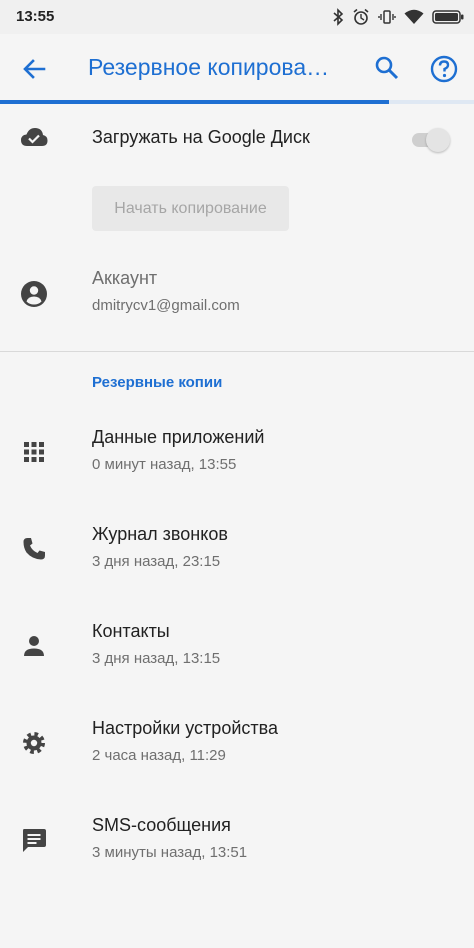 This screenshot has height=948, width=474. What do you see at coordinates (164, 464) in the screenshot?
I see `backup-item-subtitle: 0 минут назад, 13:55` at bounding box center [164, 464].